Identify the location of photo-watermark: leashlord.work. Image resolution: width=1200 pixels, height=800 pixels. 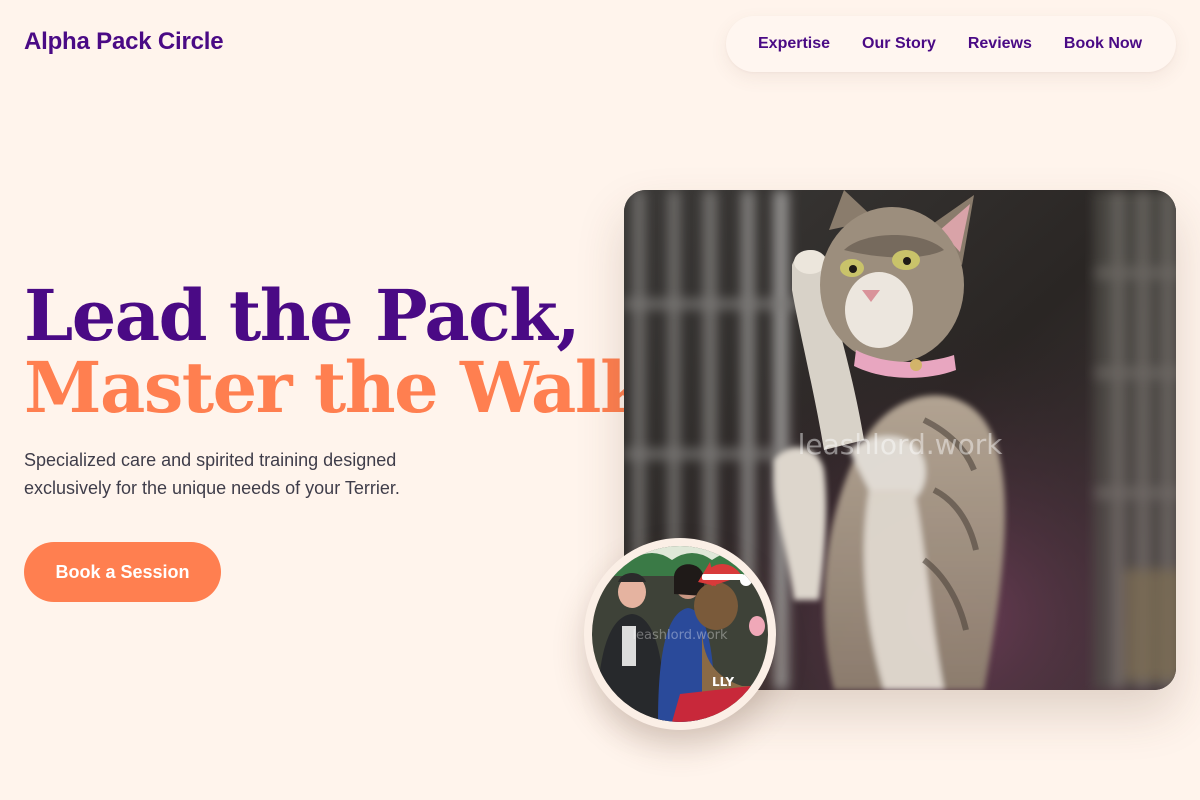
(900, 444).